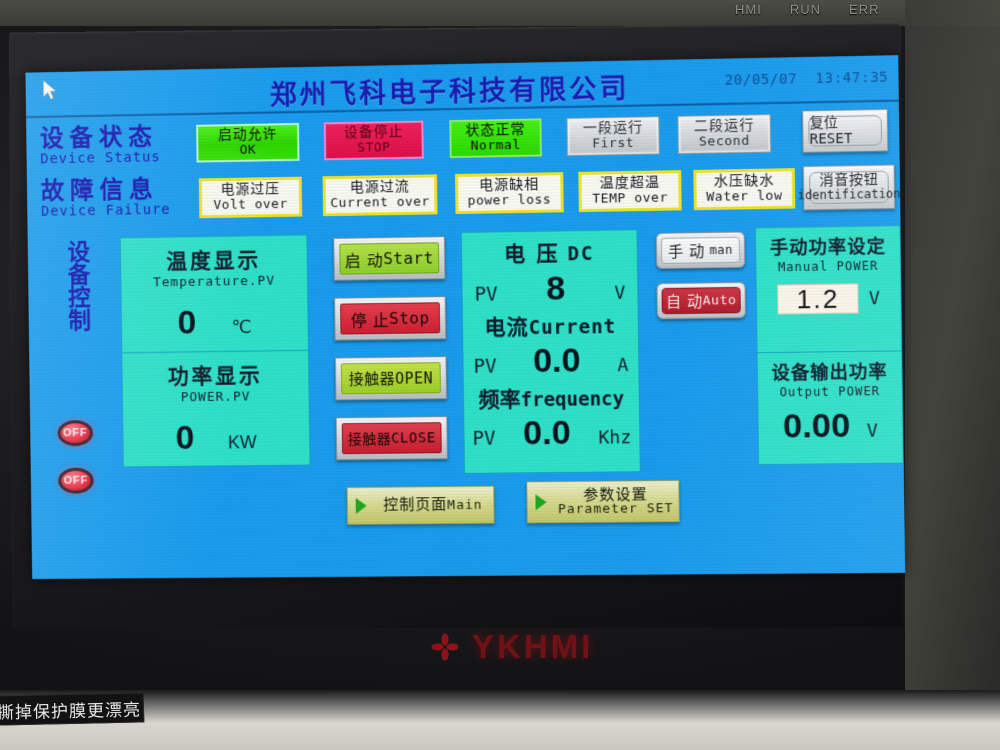 The width and height of the screenshot is (1000, 750). I want to click on frequency-readout: 频率frequency PV 0.0 Khz, so click(552, 418).